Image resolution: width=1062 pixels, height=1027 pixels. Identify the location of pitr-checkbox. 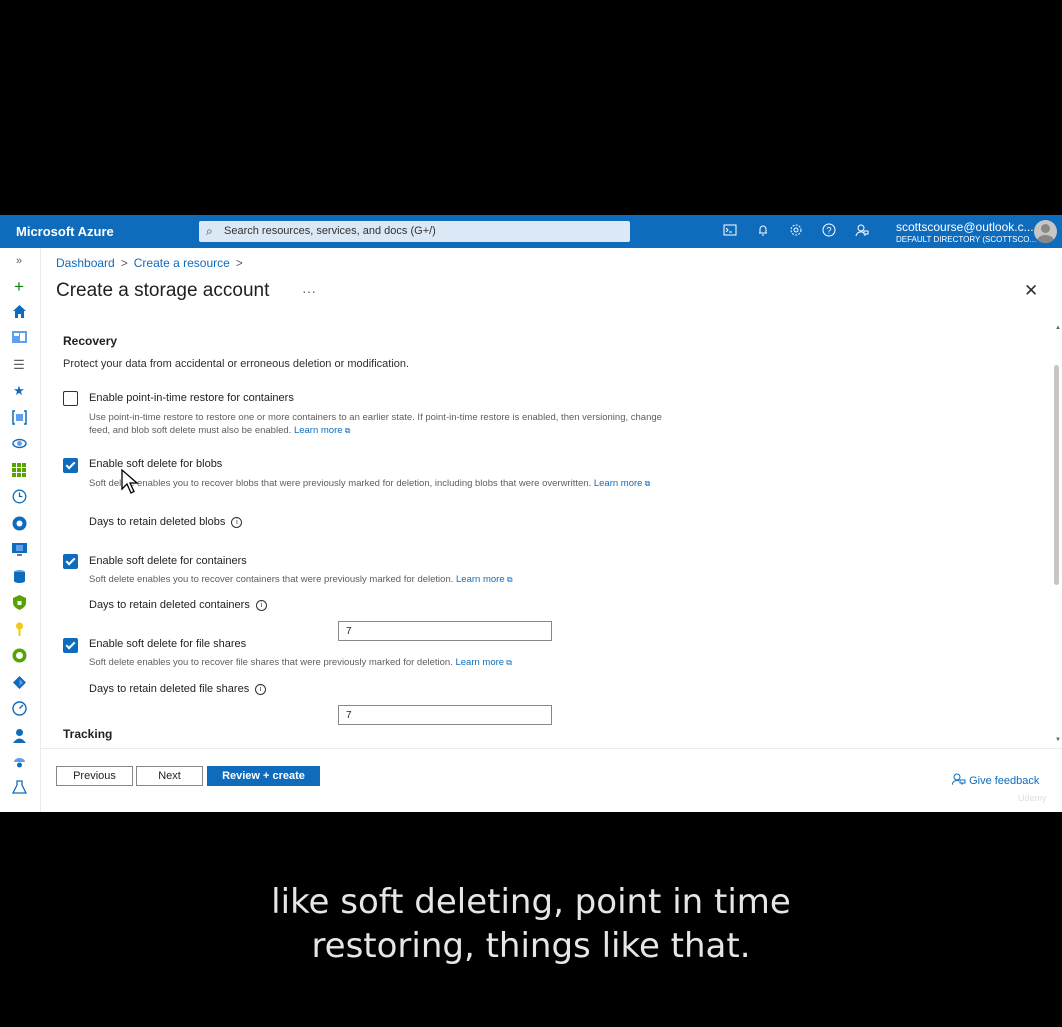
(70, 398).